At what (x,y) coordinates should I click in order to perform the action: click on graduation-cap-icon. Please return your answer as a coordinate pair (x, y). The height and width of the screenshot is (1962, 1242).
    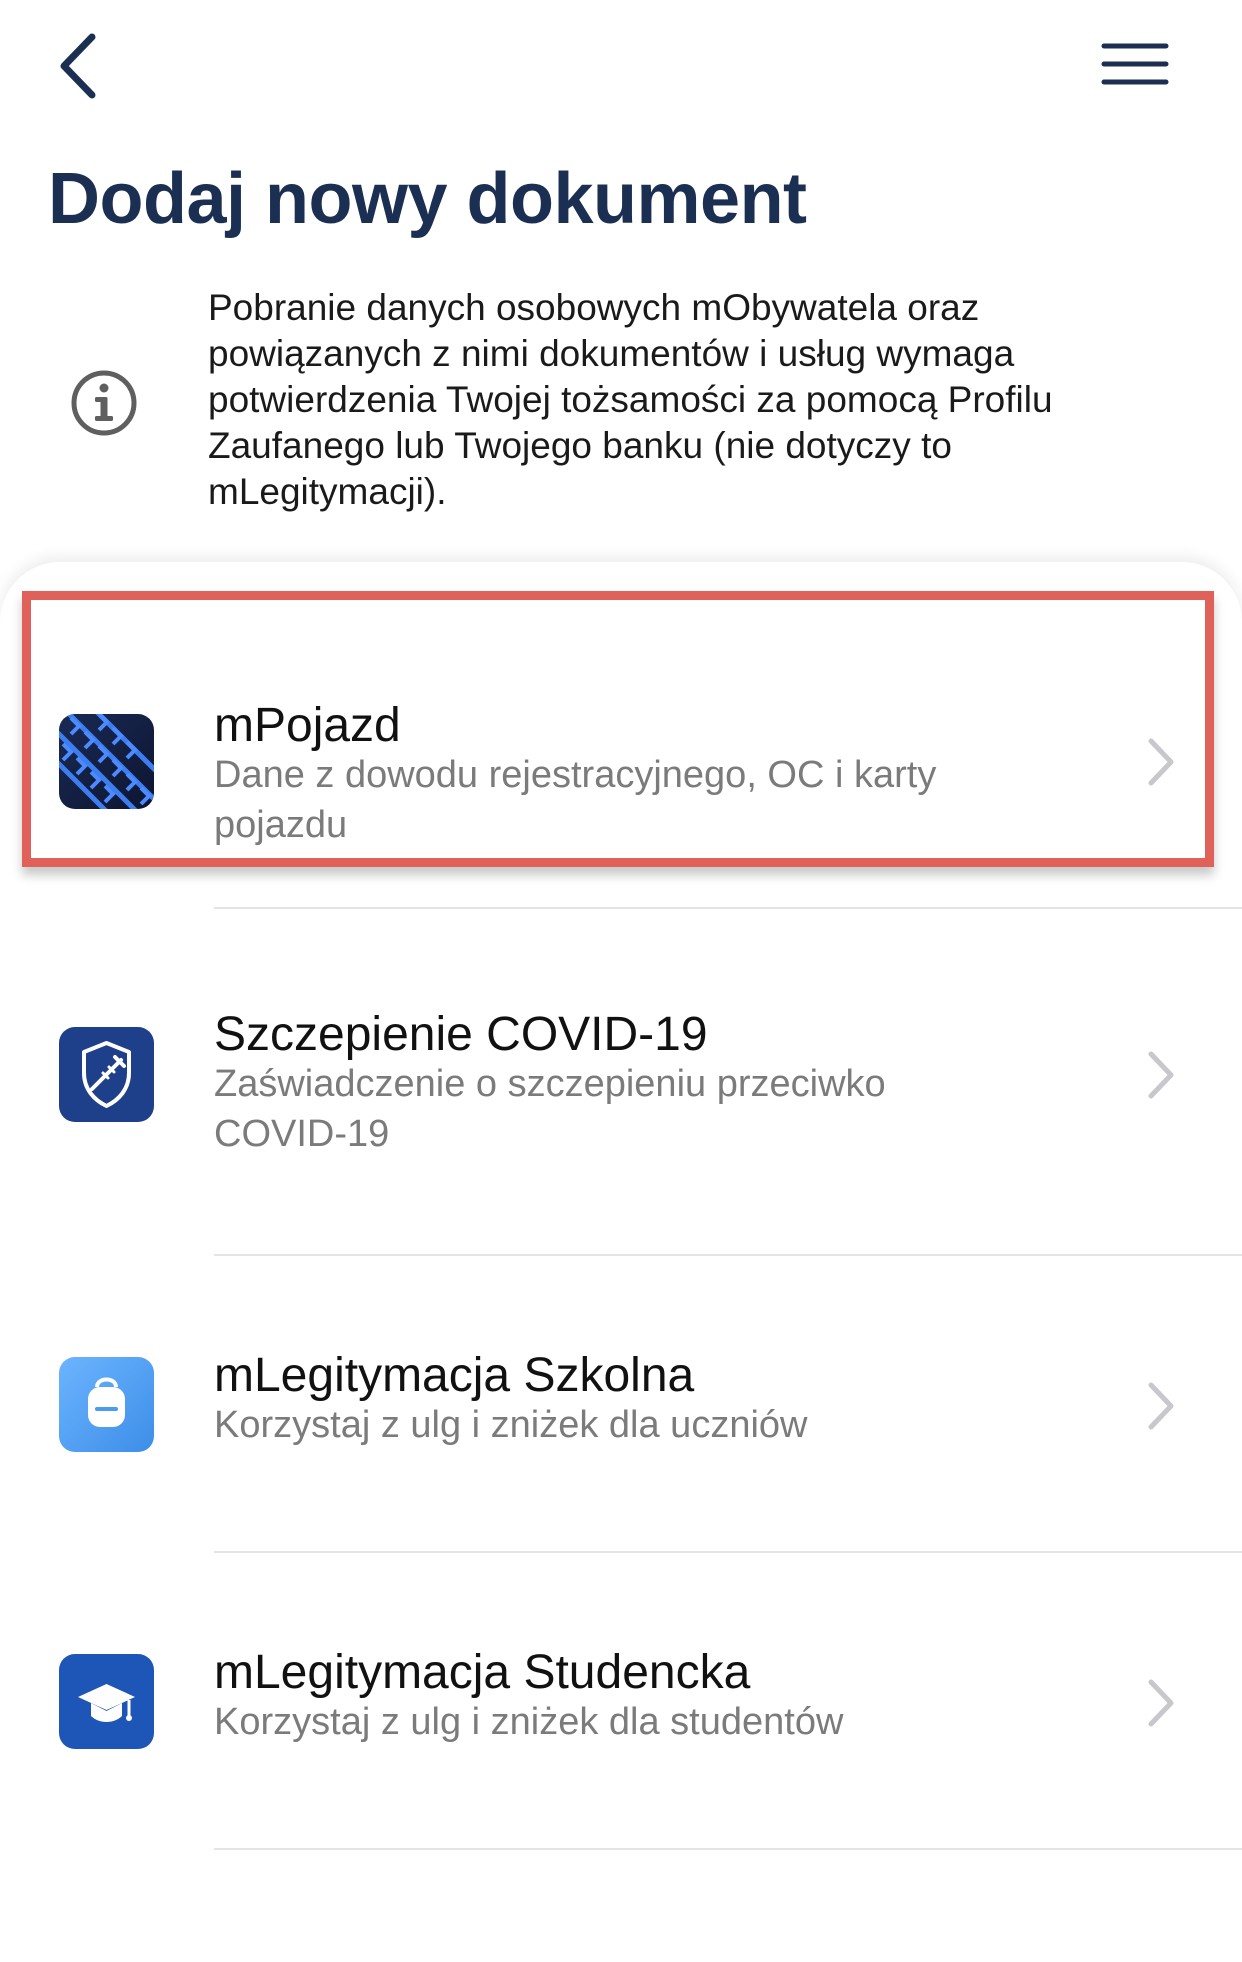
    Looking at the image, I should click on (106, 1701).